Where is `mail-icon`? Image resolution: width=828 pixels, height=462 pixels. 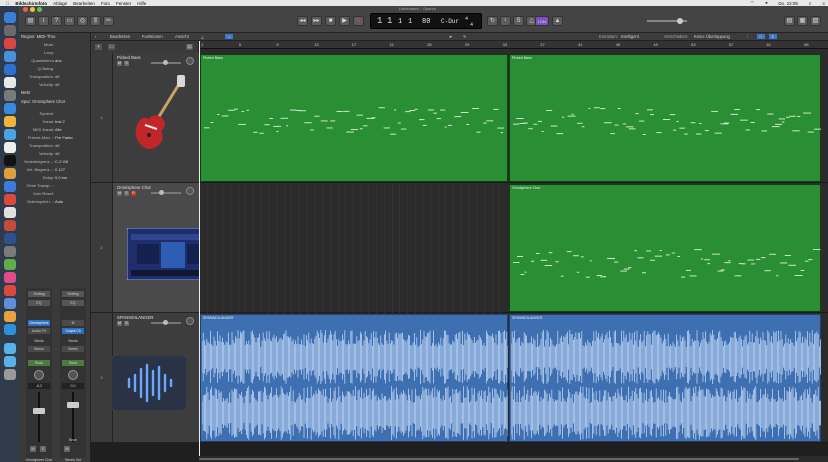 mail-icon is located at coordinates (9, 69).